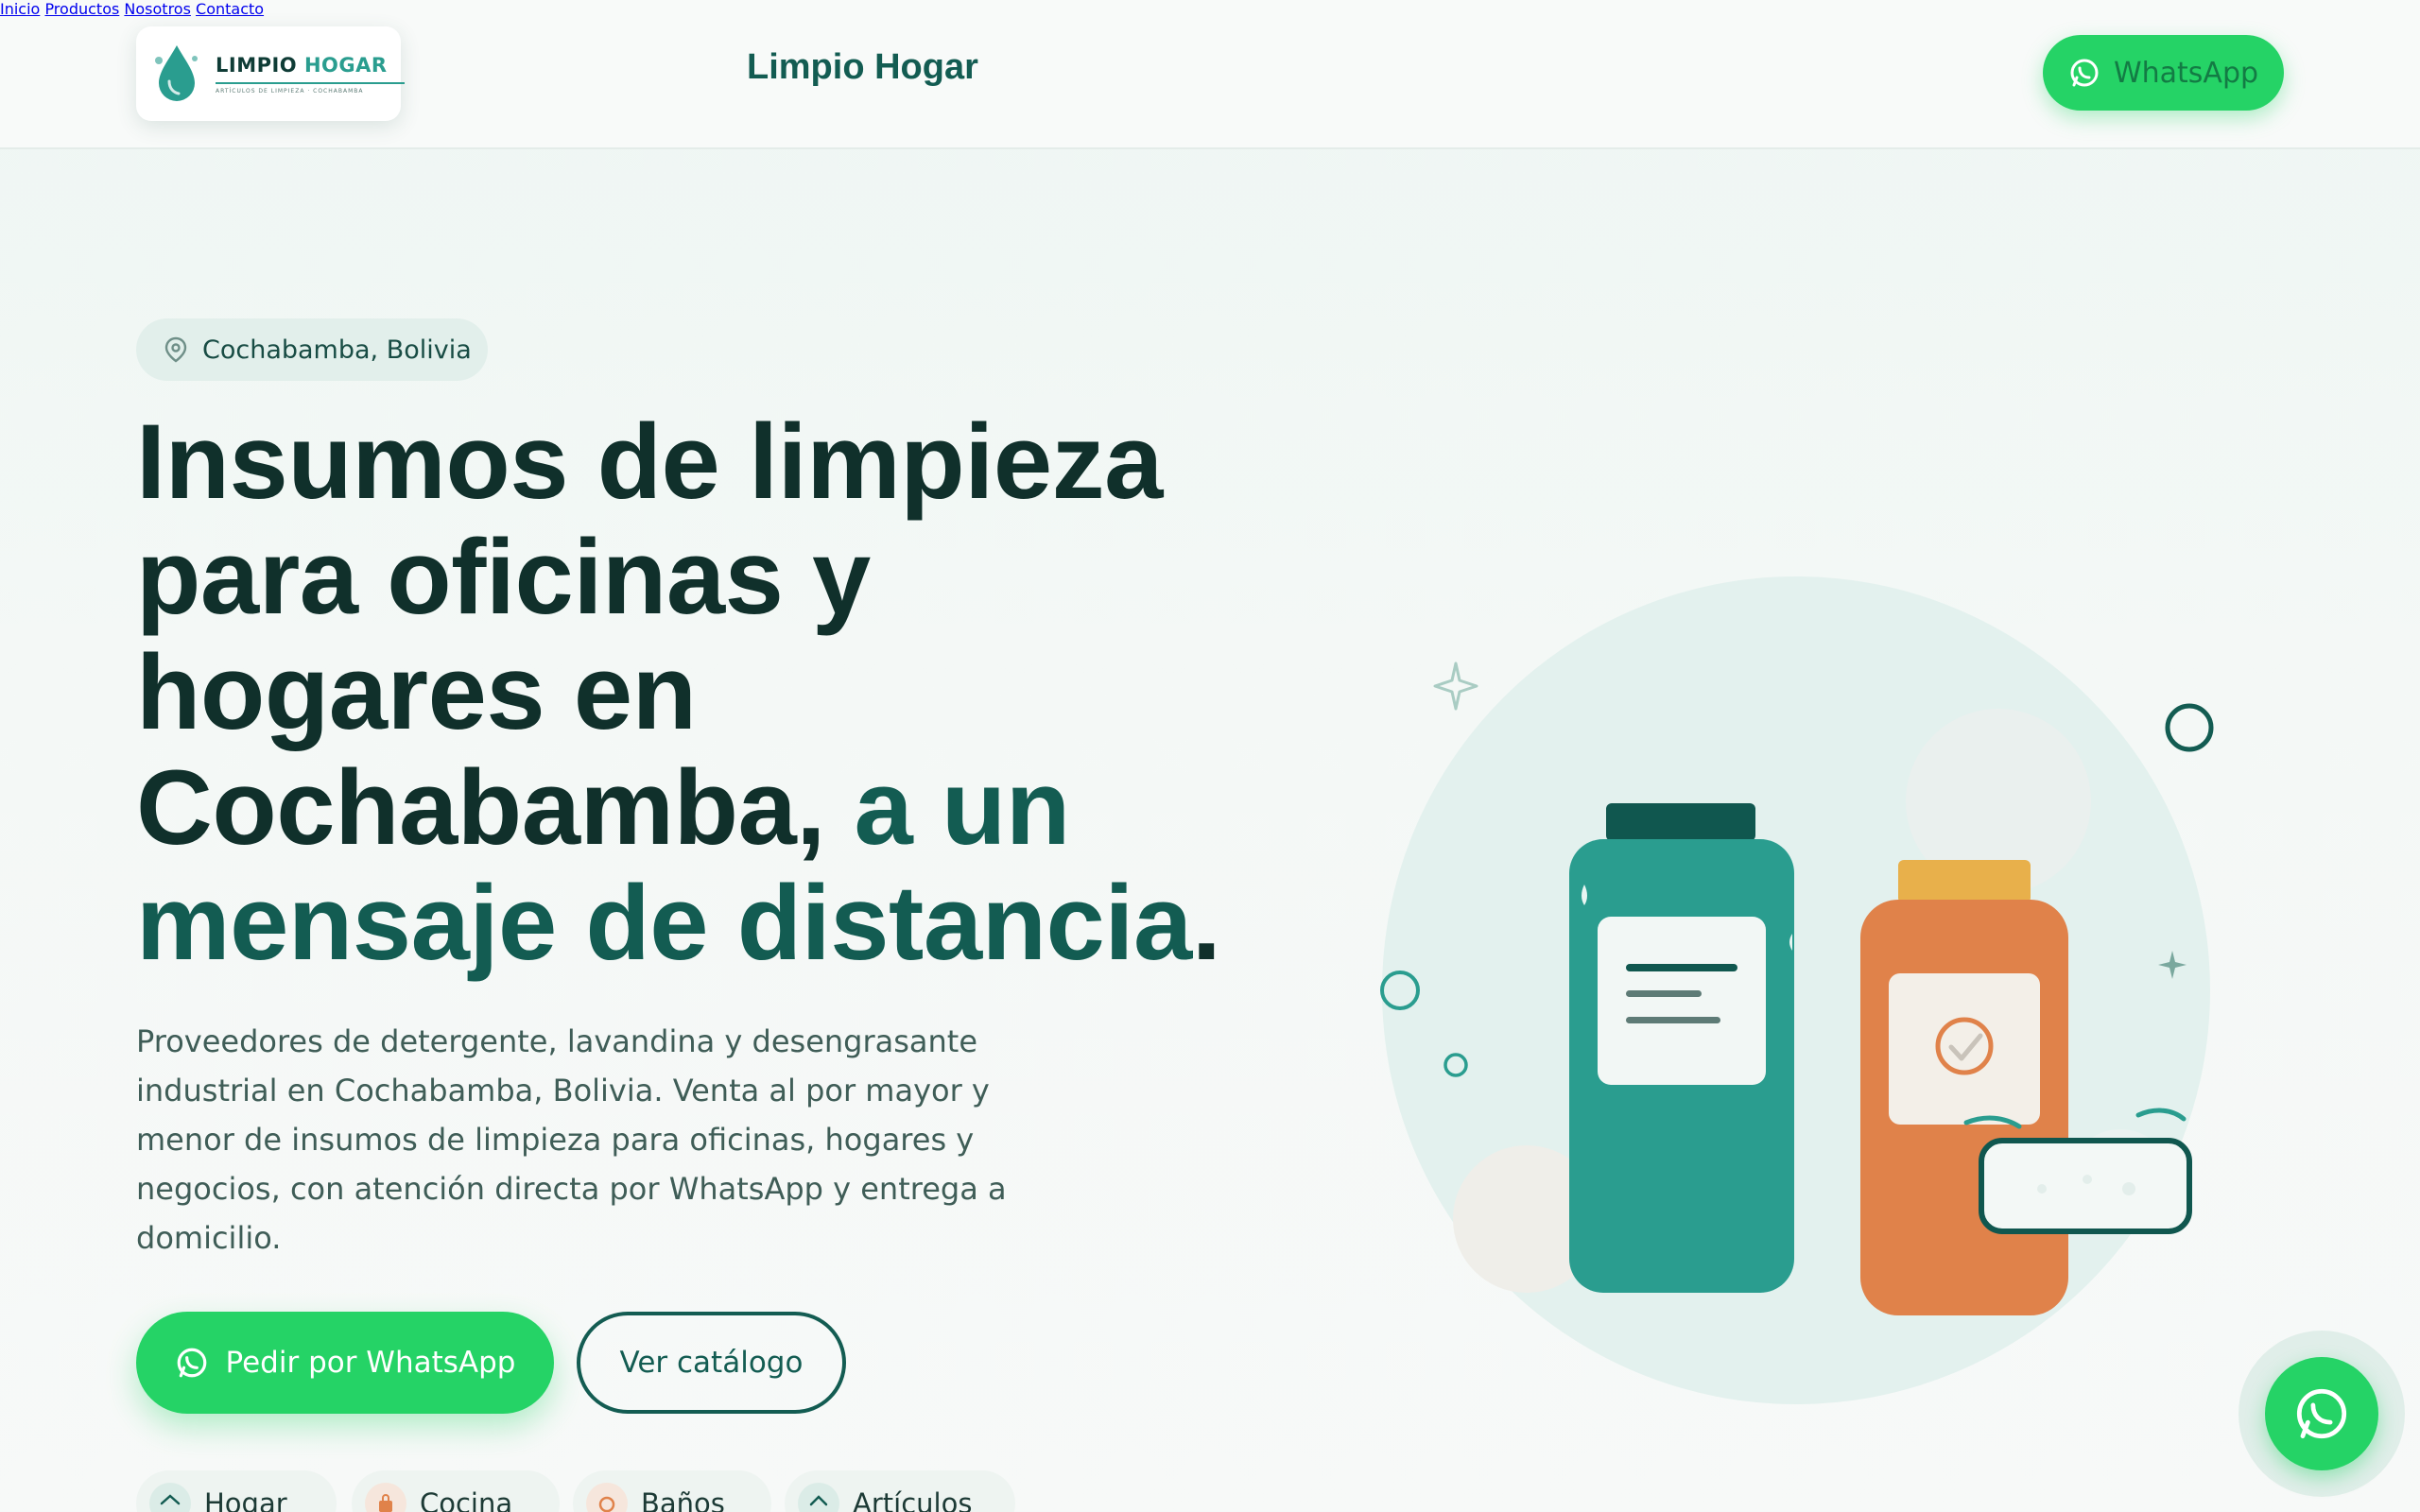  I want to click on hero-title-line: para oficinas y, so click(504, 577).